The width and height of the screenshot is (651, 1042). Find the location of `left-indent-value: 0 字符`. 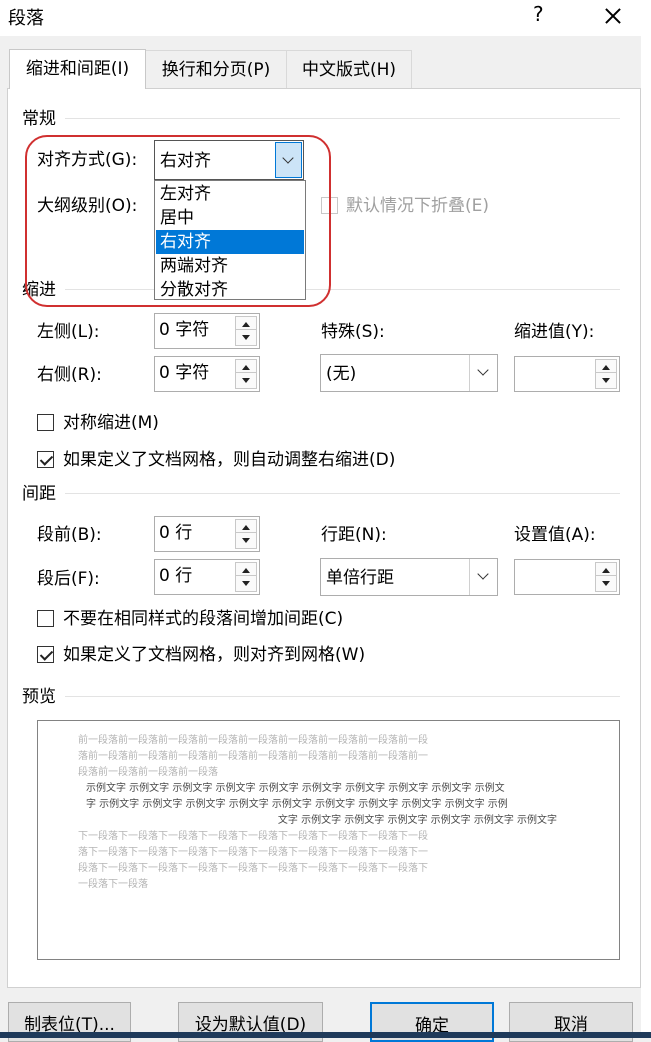

left-indent-value: 0 字符 is located at coordinates (184, 330).